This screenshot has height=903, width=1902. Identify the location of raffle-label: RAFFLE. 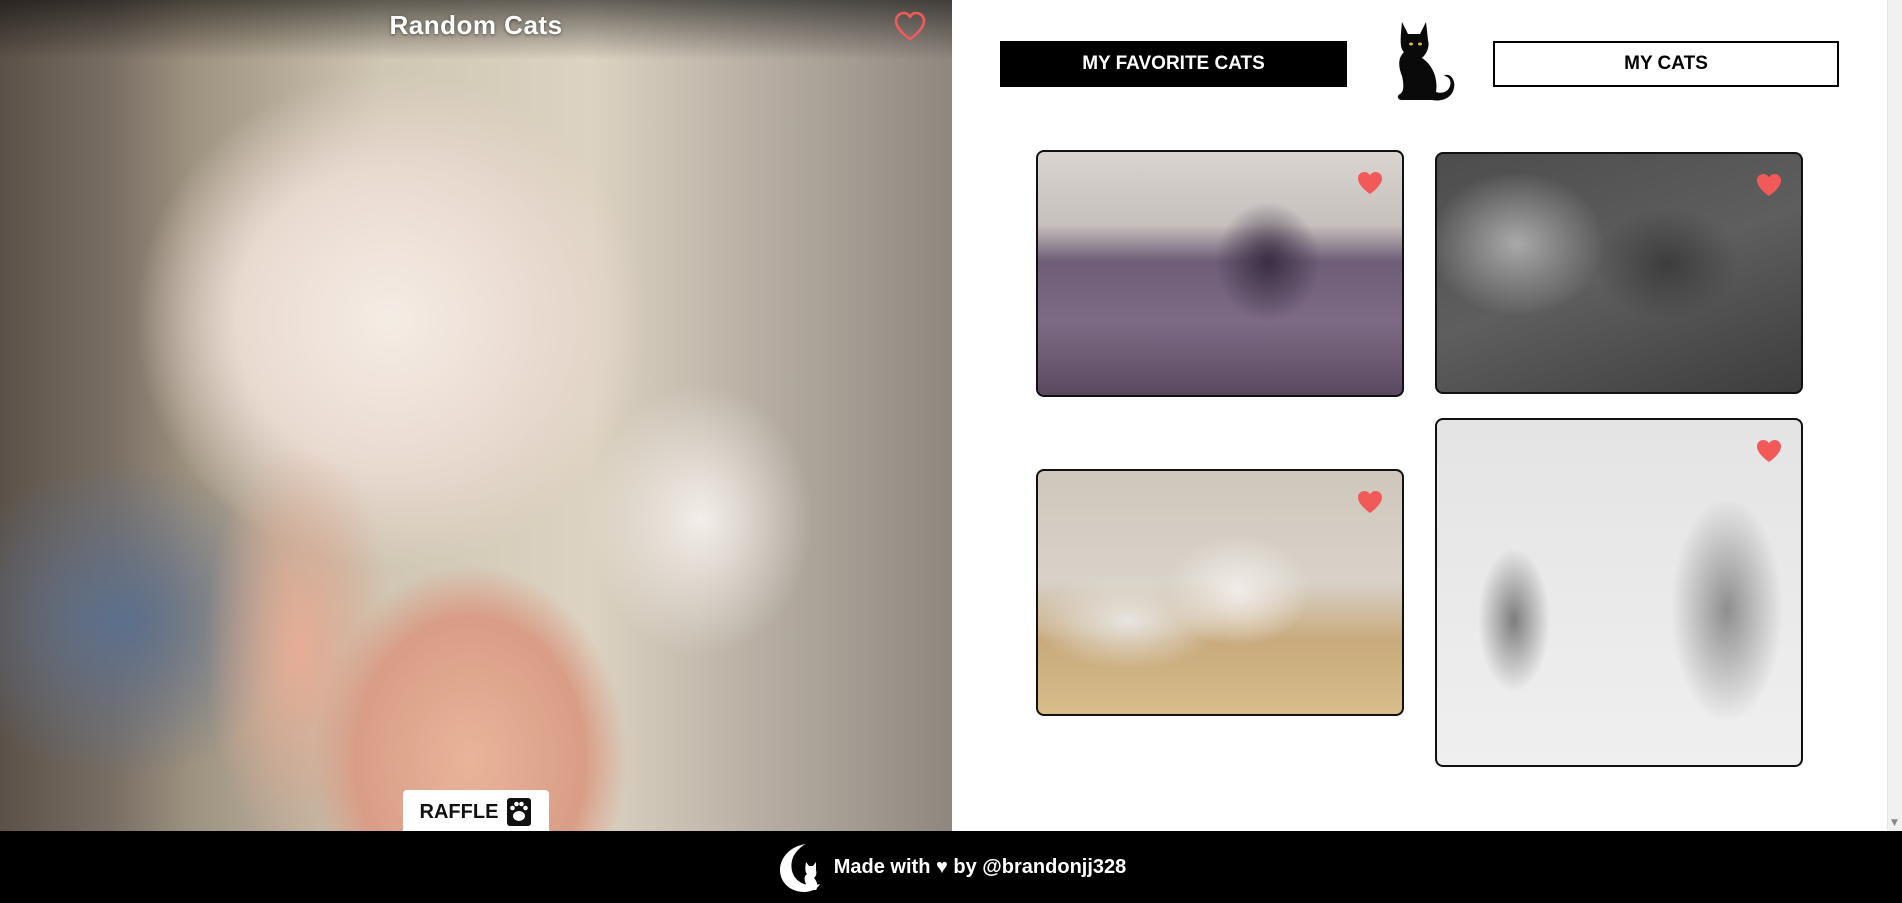
(459, 811).